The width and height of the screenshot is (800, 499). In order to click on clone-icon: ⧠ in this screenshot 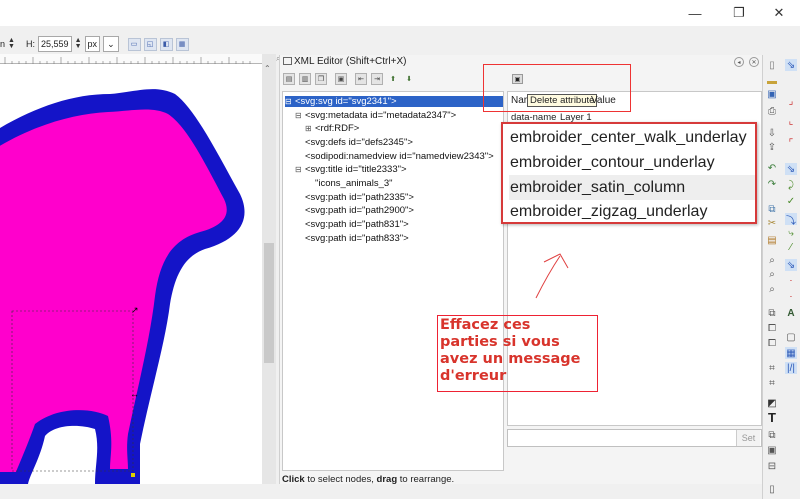, I will do `click(772, 328)`.